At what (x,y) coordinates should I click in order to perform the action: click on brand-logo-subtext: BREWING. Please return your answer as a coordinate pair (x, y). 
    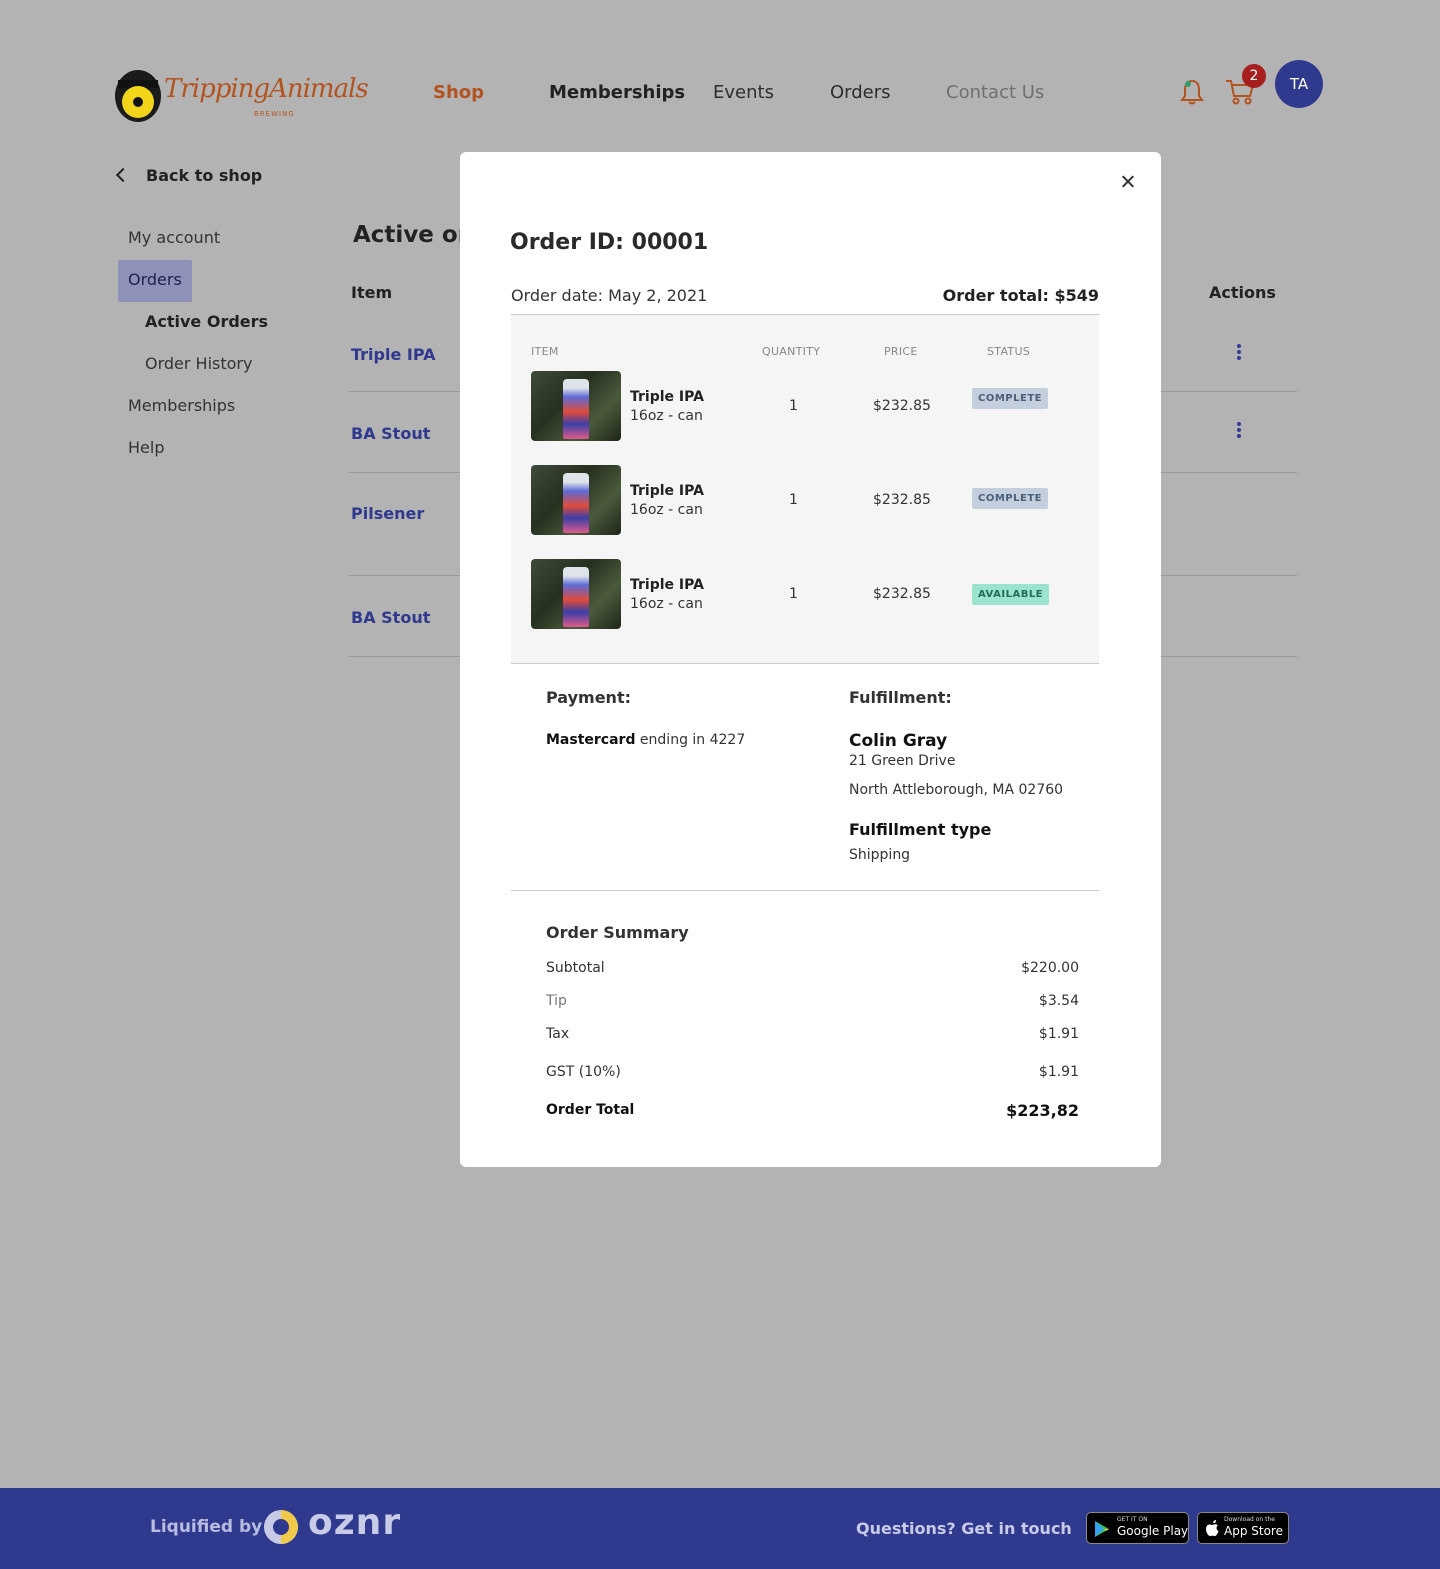
    Looking at the image, I should click on (274, 114).